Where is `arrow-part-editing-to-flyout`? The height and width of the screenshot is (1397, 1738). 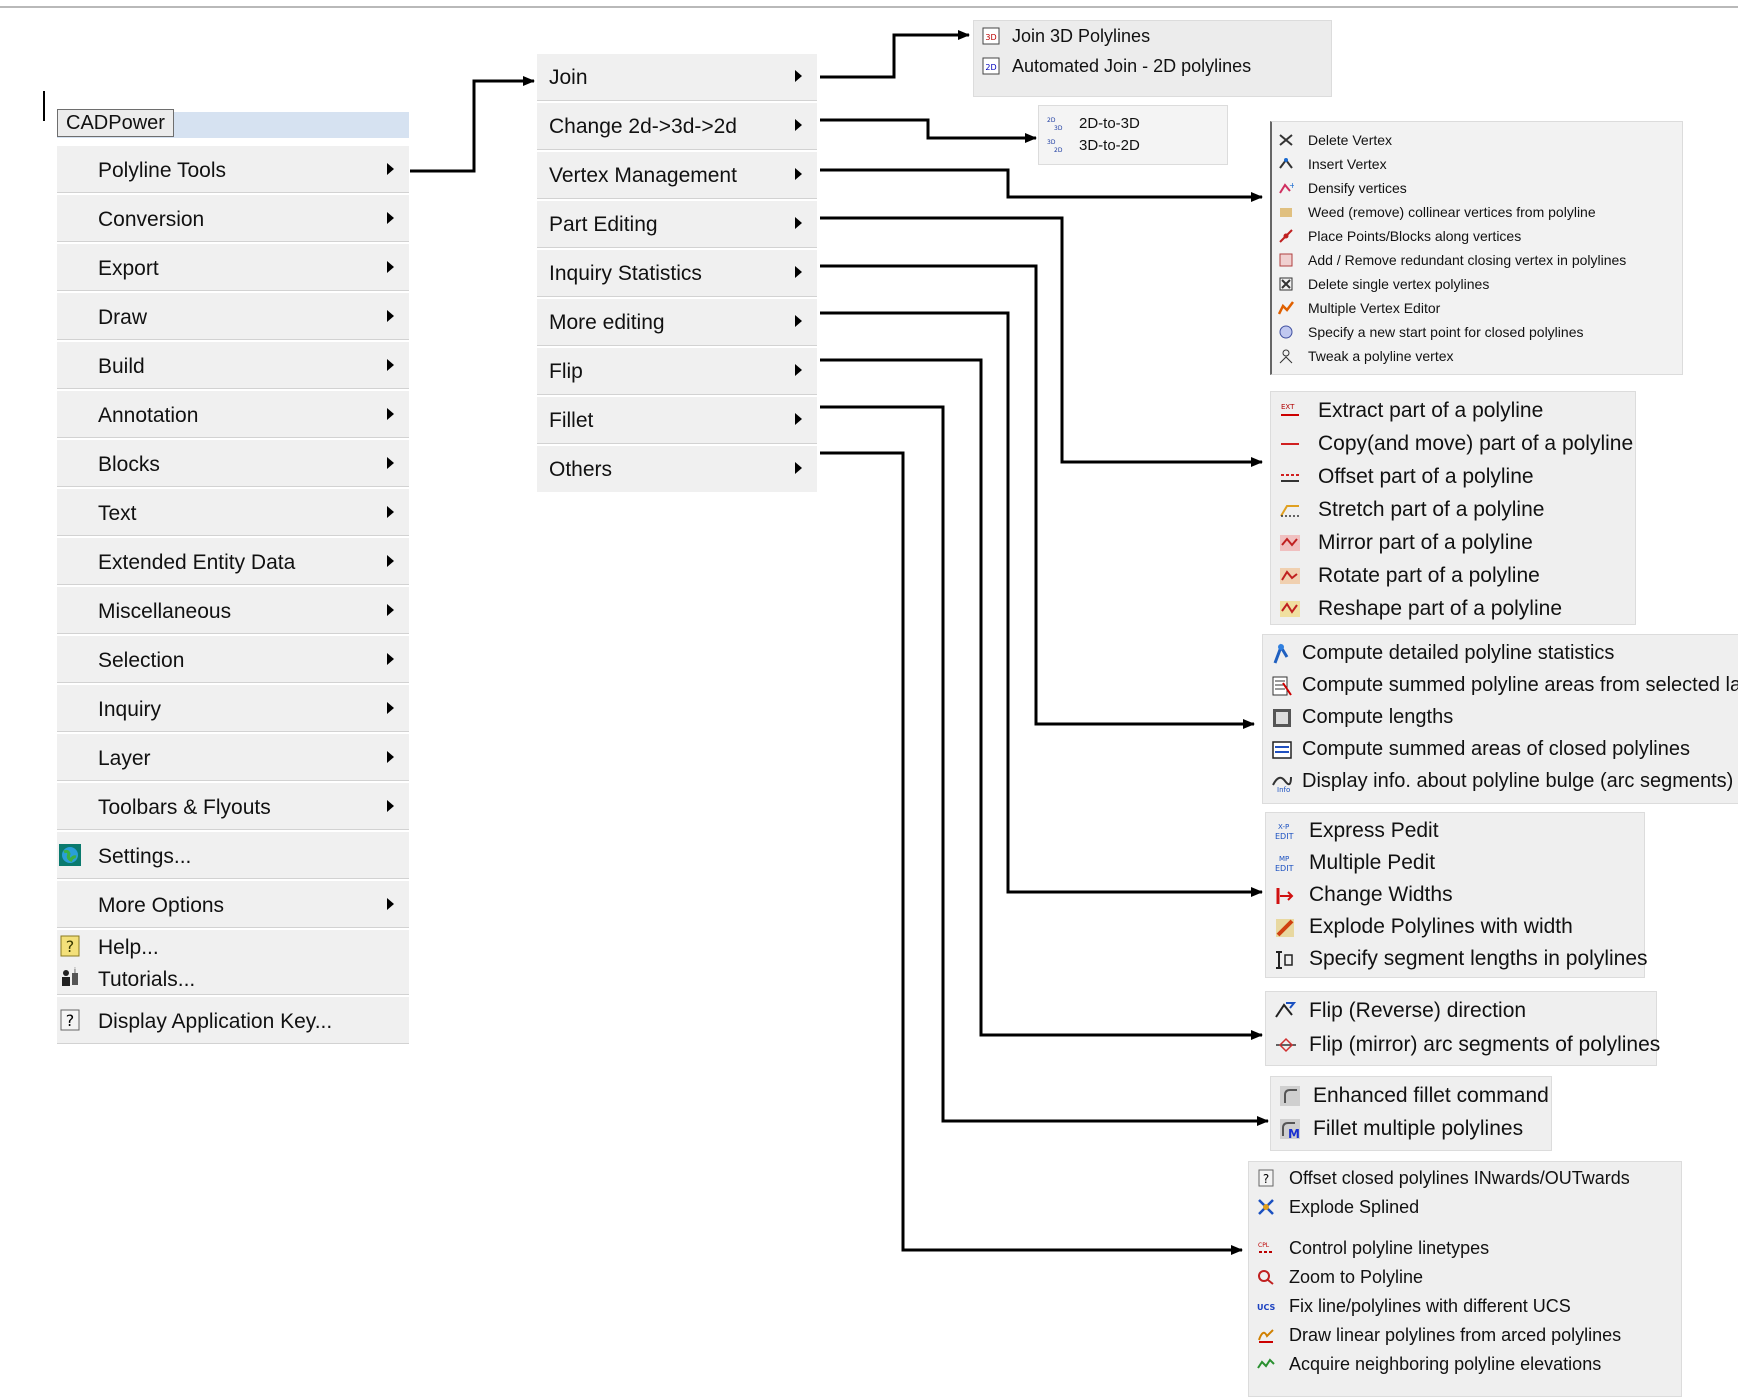
arrow-part-editing-to-flyout is located at coordinates (1041, 341).